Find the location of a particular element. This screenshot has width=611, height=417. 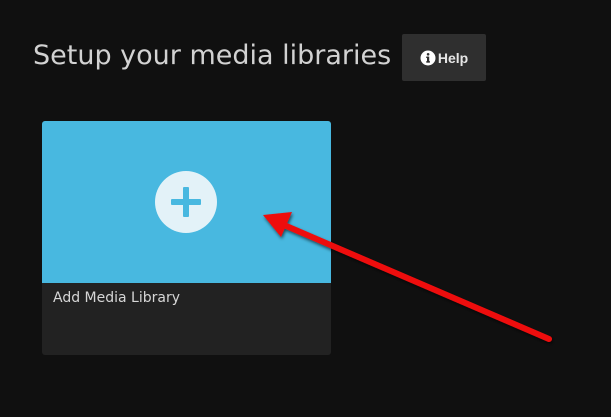

info-circle-icon is located at coordinates (428, 58).